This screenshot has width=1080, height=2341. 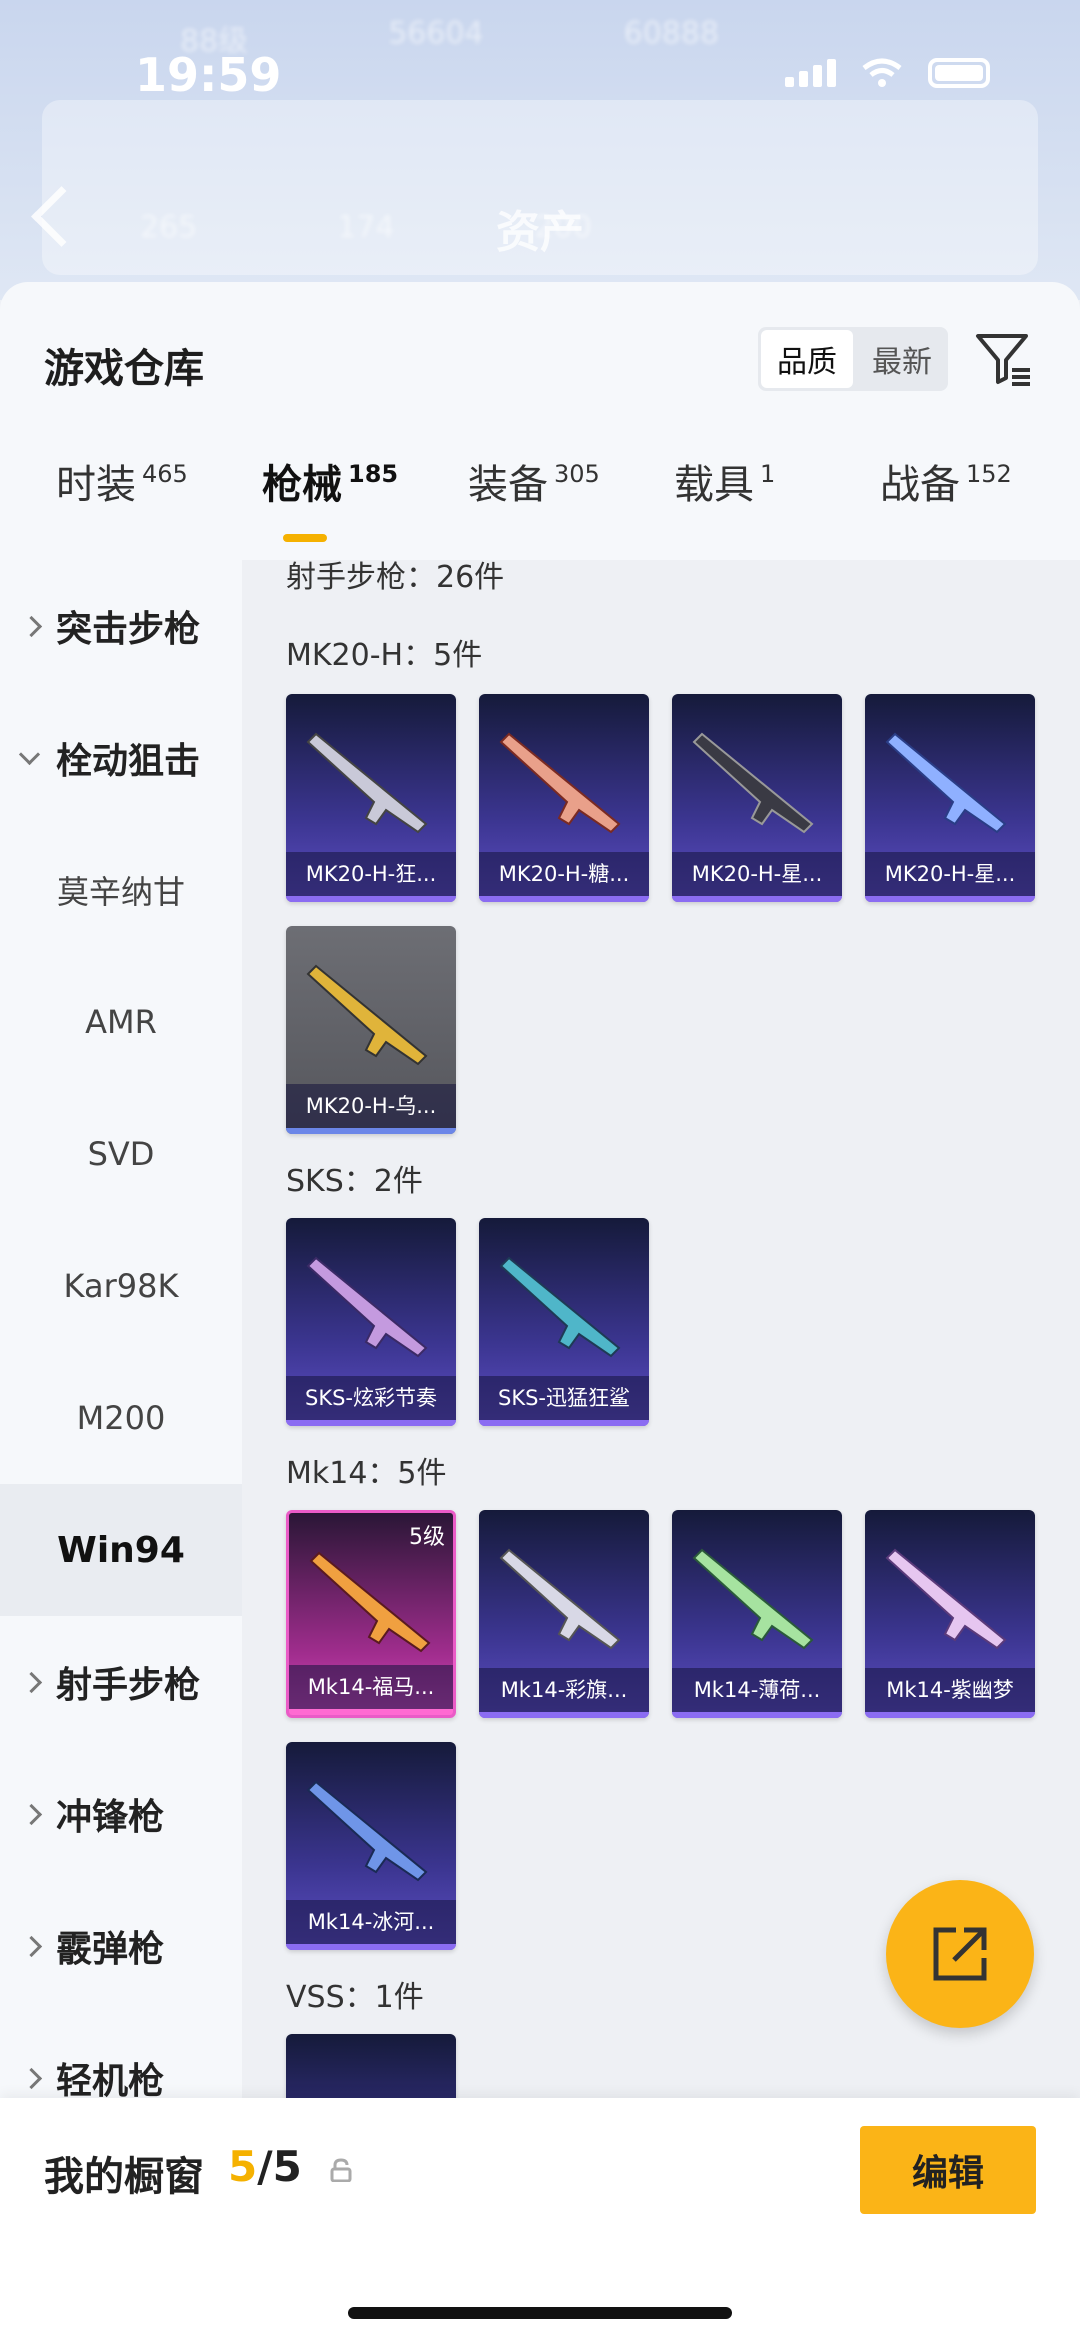 I want to click on sort-quality-button: 品质, so click(x=807, y=359).